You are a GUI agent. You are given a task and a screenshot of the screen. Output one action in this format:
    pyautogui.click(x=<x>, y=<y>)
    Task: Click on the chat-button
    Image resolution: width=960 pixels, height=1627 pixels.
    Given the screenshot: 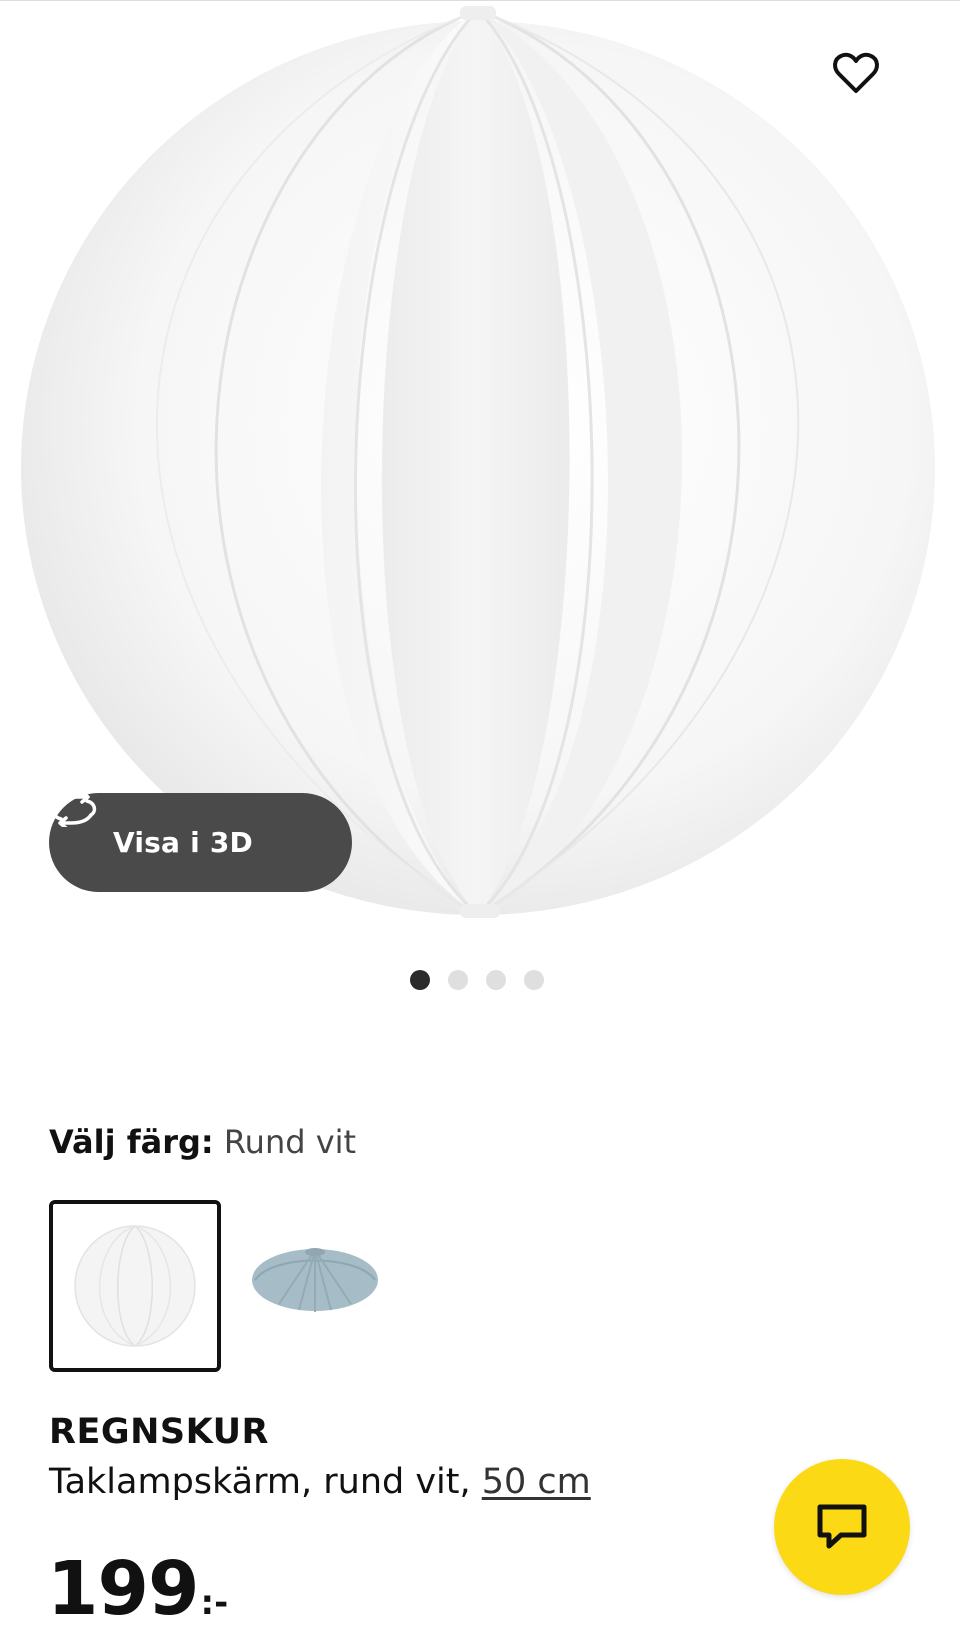 What is the action you would take?
    pyautogui.click(x=842, y=1527)
    